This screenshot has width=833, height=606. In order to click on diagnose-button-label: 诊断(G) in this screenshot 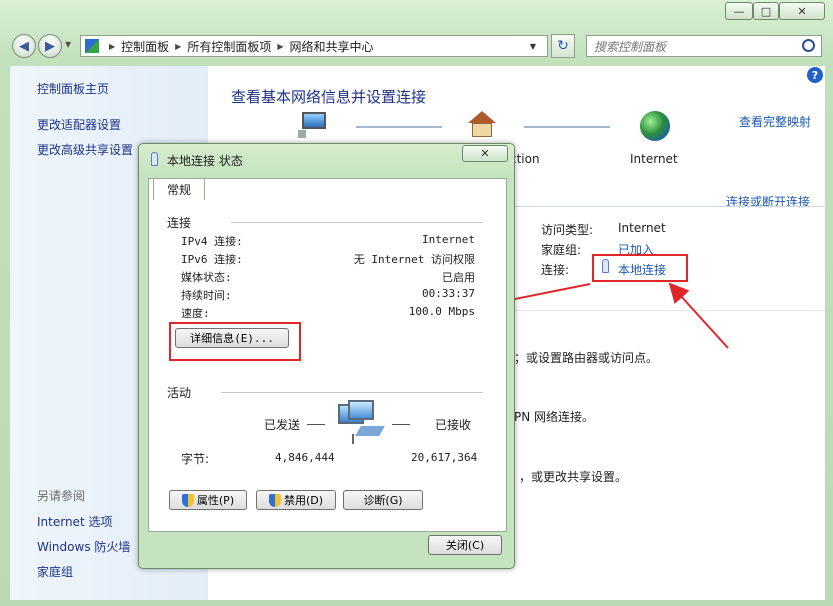, I will do `click(383, 500)`.